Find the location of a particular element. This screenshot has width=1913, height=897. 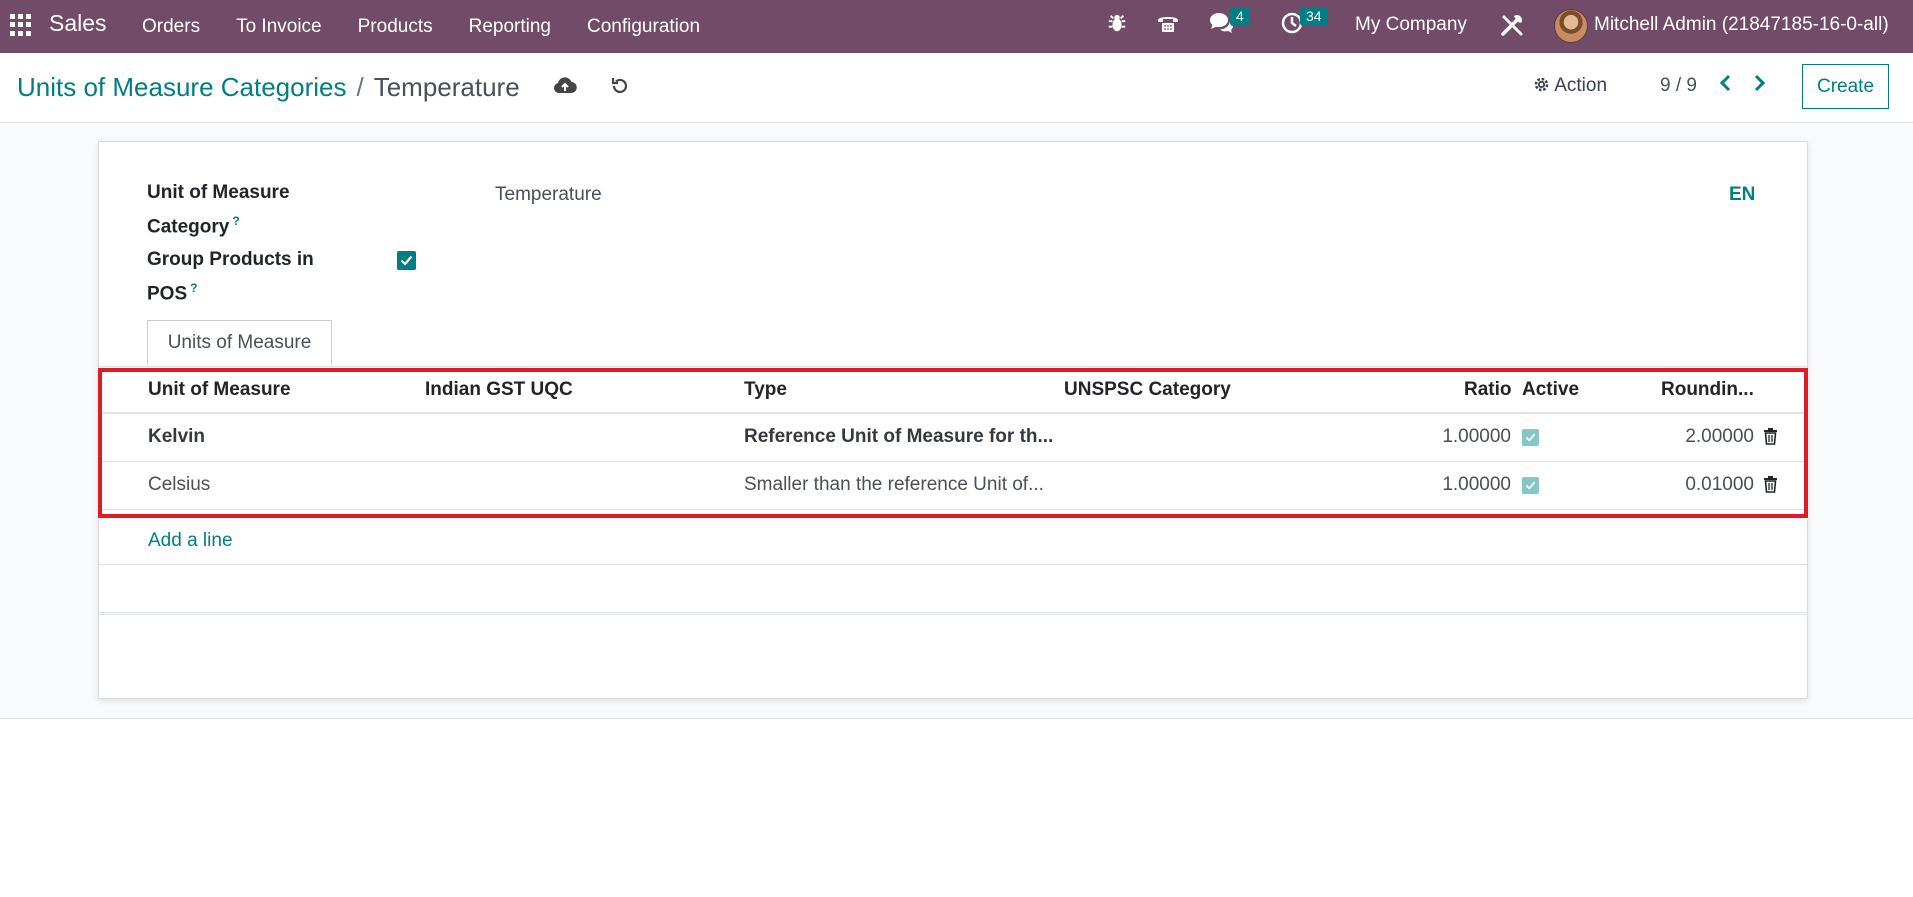

col-indian-gst-uqc: Indian GST UQC is located at coordinates (499, 390).